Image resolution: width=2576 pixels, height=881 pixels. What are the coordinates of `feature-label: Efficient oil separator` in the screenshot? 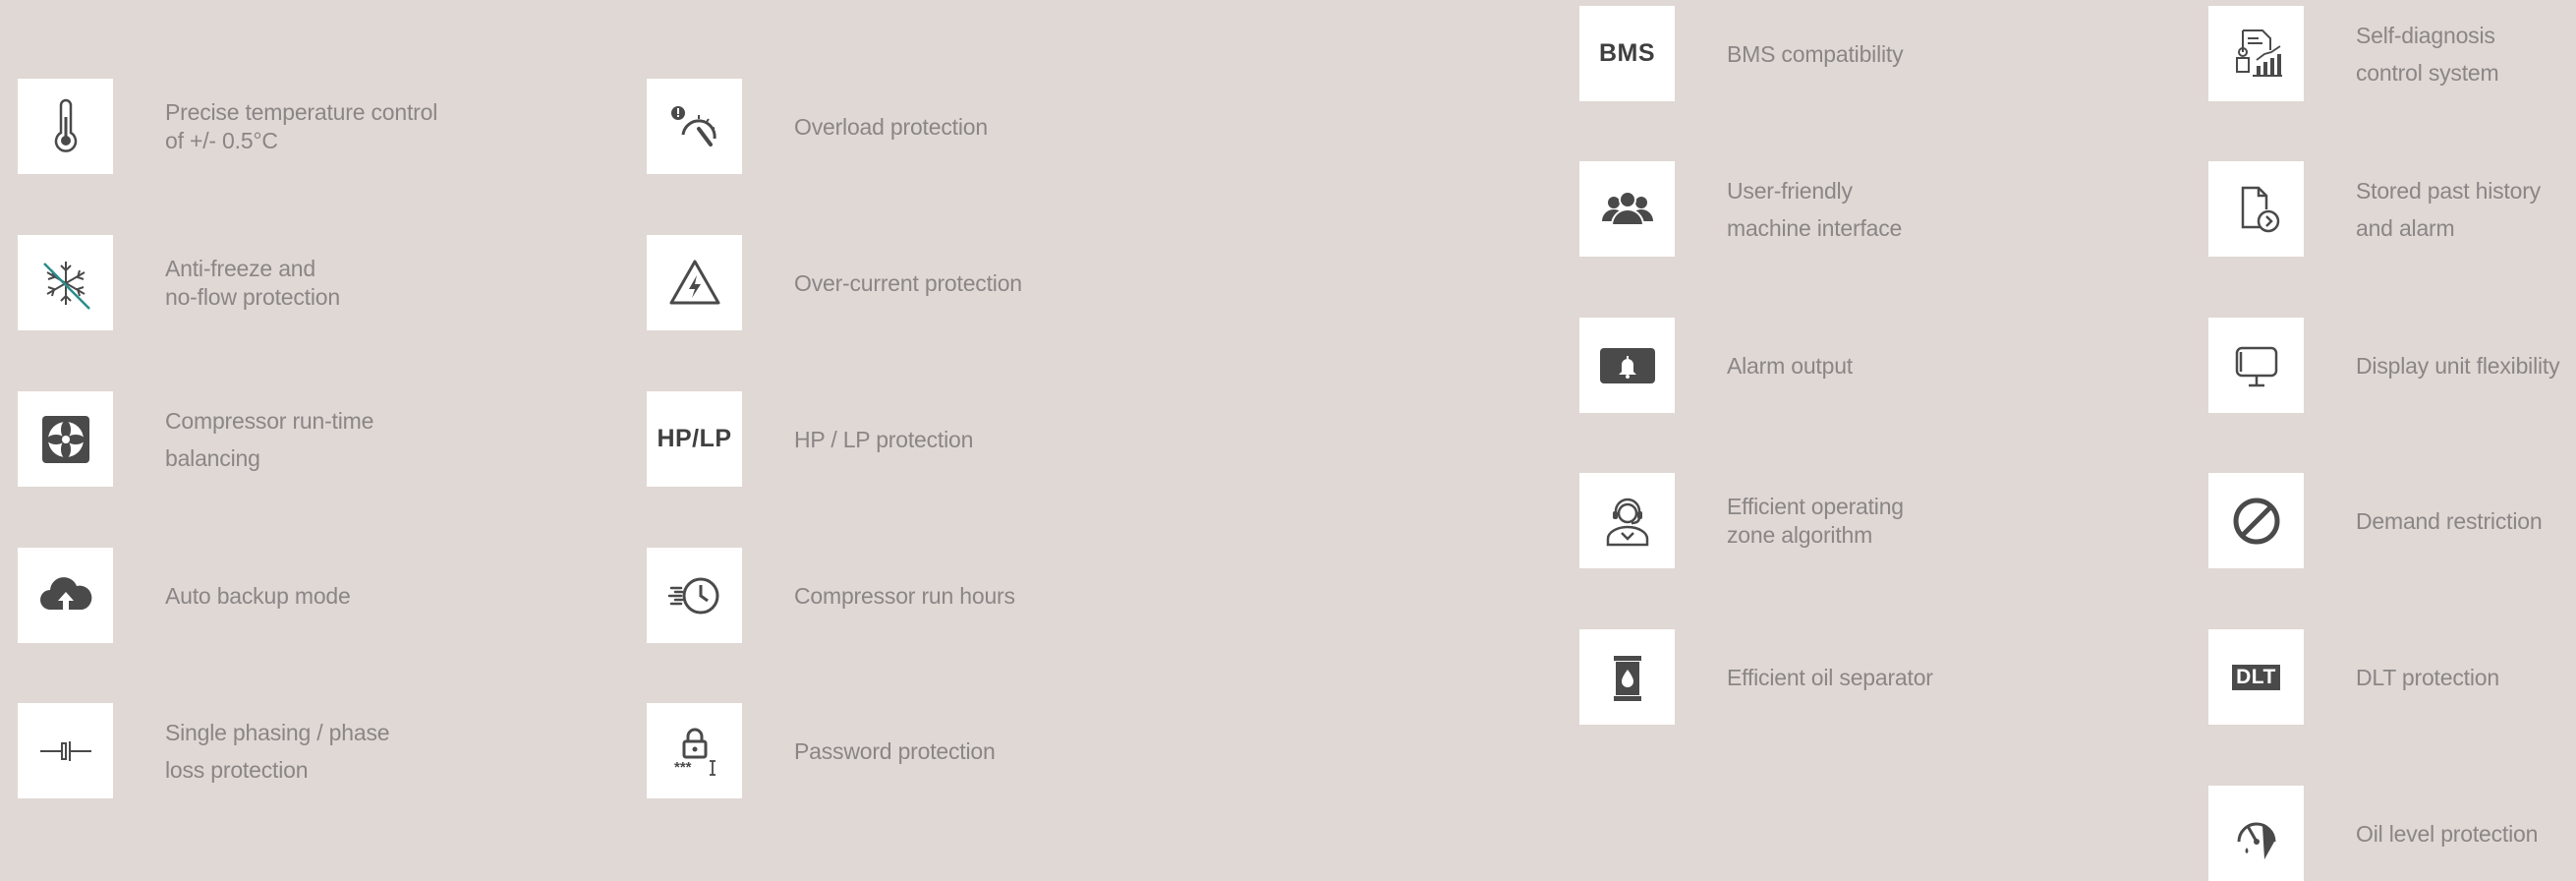 It's located at (1830, 677).